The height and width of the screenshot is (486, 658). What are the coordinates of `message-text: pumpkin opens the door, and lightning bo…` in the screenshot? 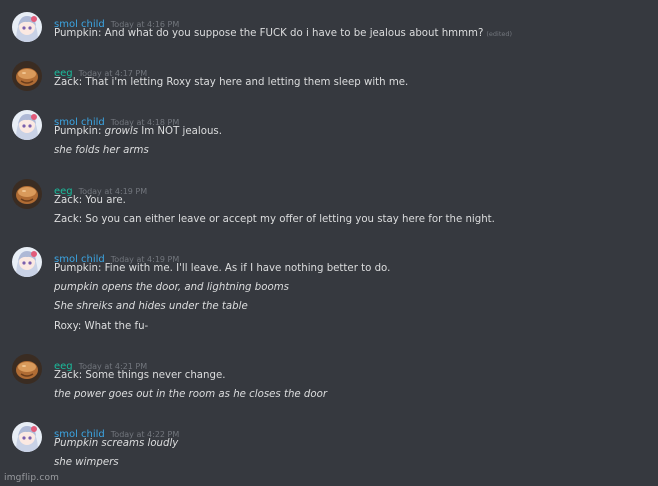 It's located at (171, 288).